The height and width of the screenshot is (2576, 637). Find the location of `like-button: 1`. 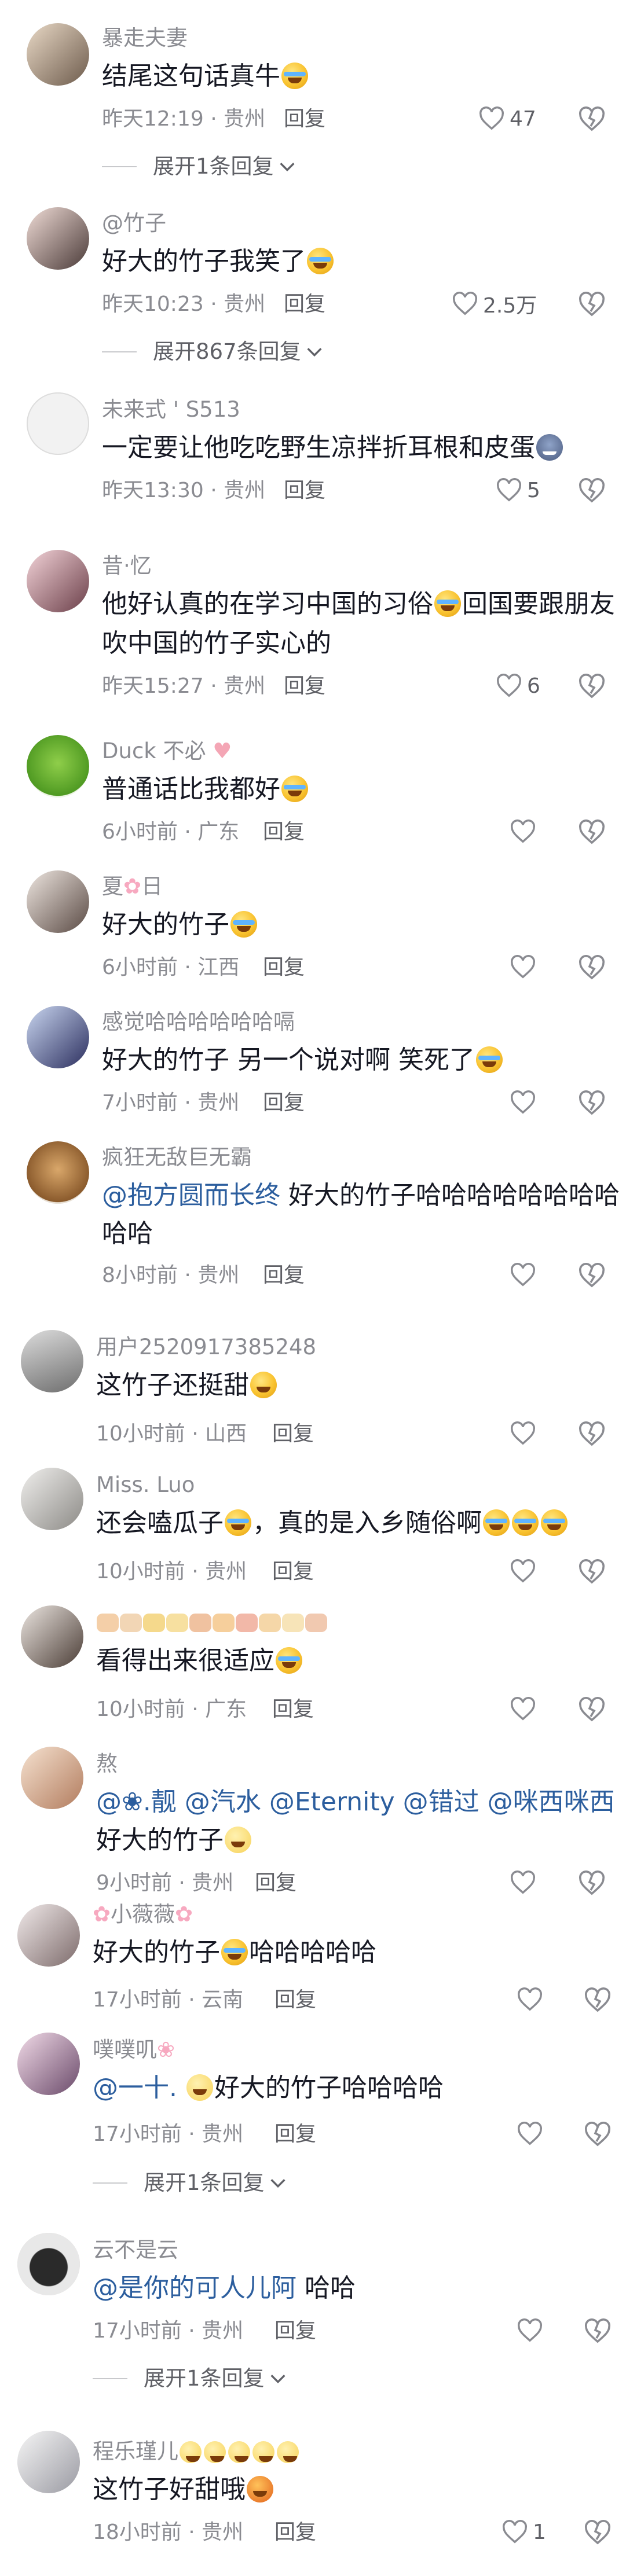

like-button: 1 is located at coordinates (523, 2532).